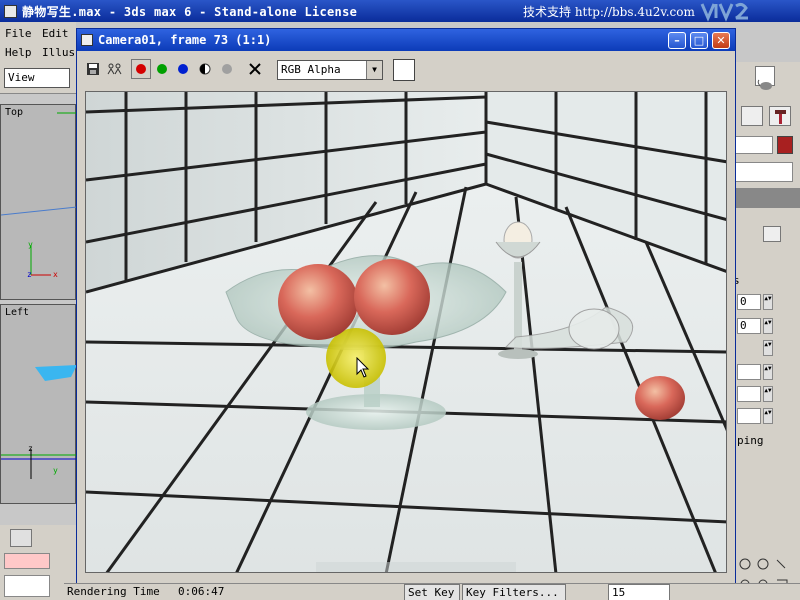 This screenshot has width=800, height=600. What do you see at coordinates (768, 348) in the screenshot?
I see `spinner-arrows-3: ▲▼` at bounding box center [768, 348].